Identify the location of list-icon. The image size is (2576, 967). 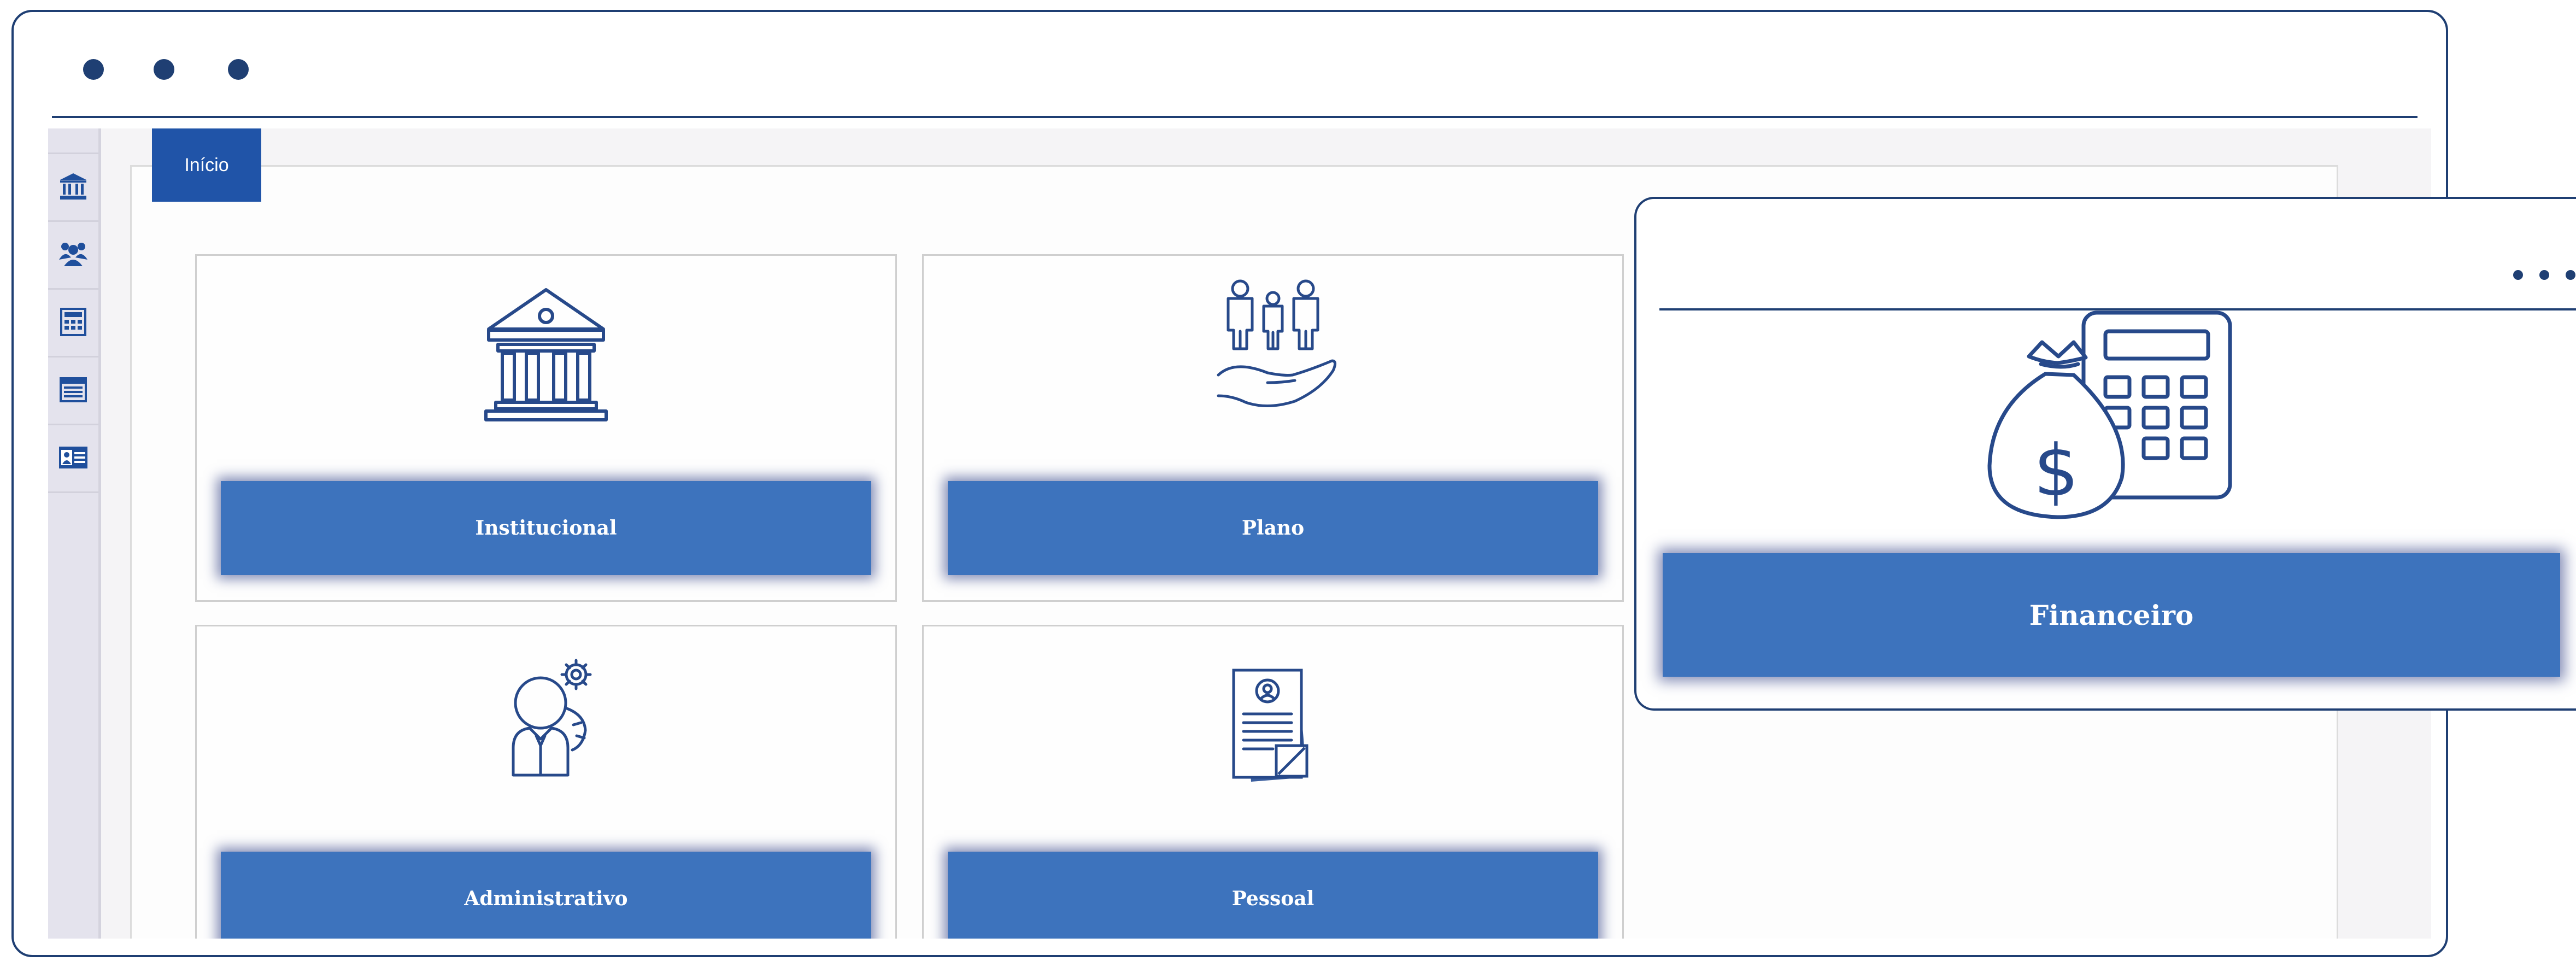
(73, 389).